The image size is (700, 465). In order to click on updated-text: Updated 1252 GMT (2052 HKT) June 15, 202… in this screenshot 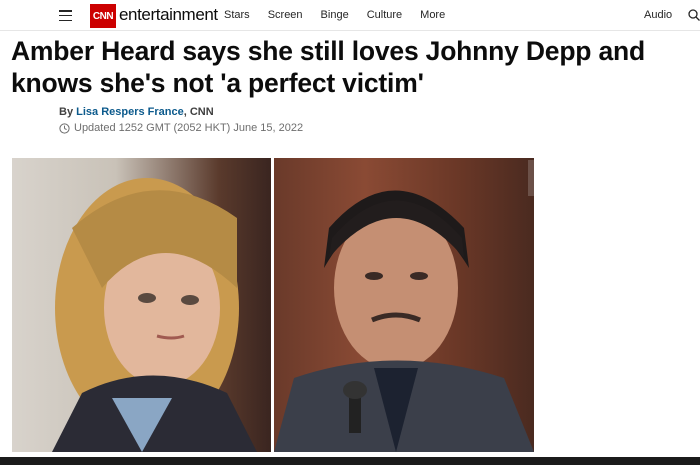, I will do `click(189, 128)`.